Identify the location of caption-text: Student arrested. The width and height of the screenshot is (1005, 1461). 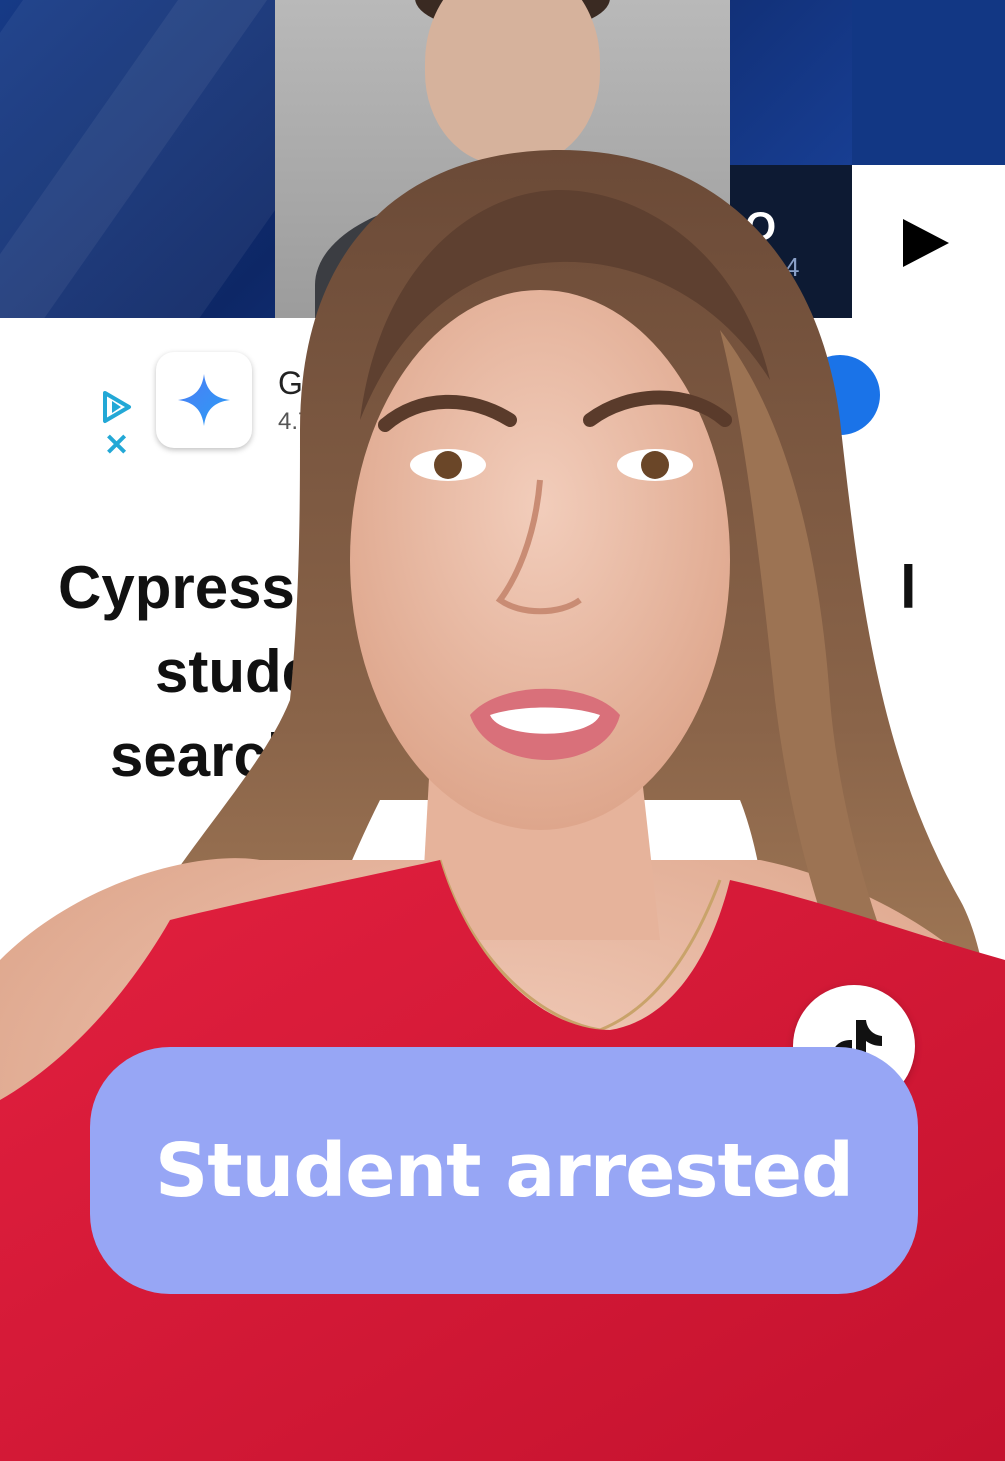
(504, 1170).